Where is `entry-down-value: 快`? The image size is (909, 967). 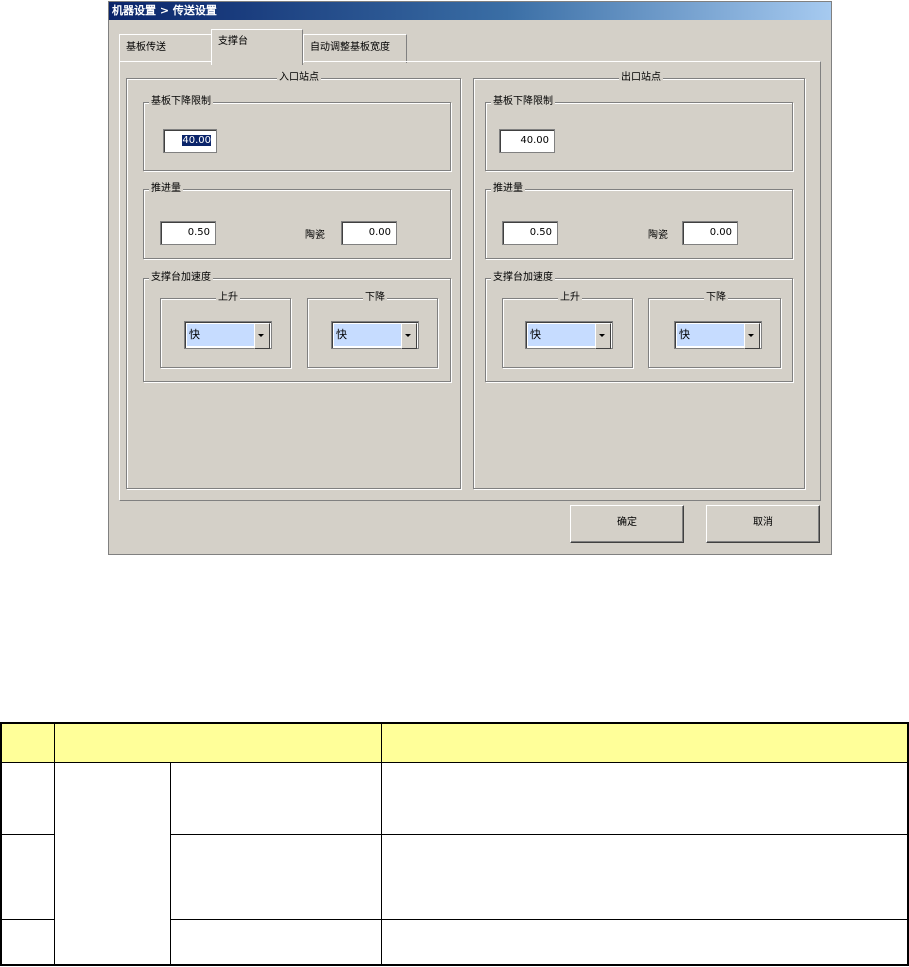
entry-down-value: 快 is located at coordinates (370, 335).